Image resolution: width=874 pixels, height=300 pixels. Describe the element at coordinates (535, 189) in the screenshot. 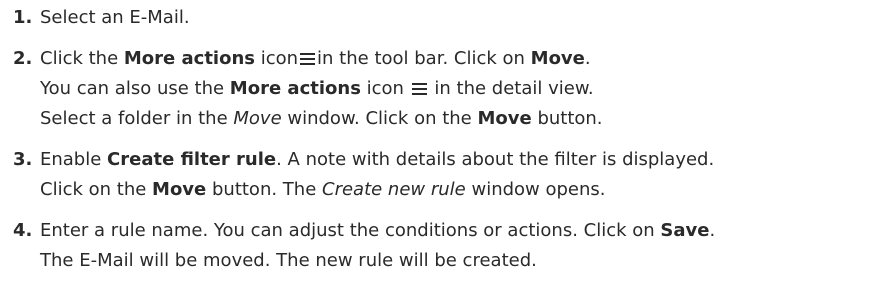

I see `step-text: window opens.` at that location.